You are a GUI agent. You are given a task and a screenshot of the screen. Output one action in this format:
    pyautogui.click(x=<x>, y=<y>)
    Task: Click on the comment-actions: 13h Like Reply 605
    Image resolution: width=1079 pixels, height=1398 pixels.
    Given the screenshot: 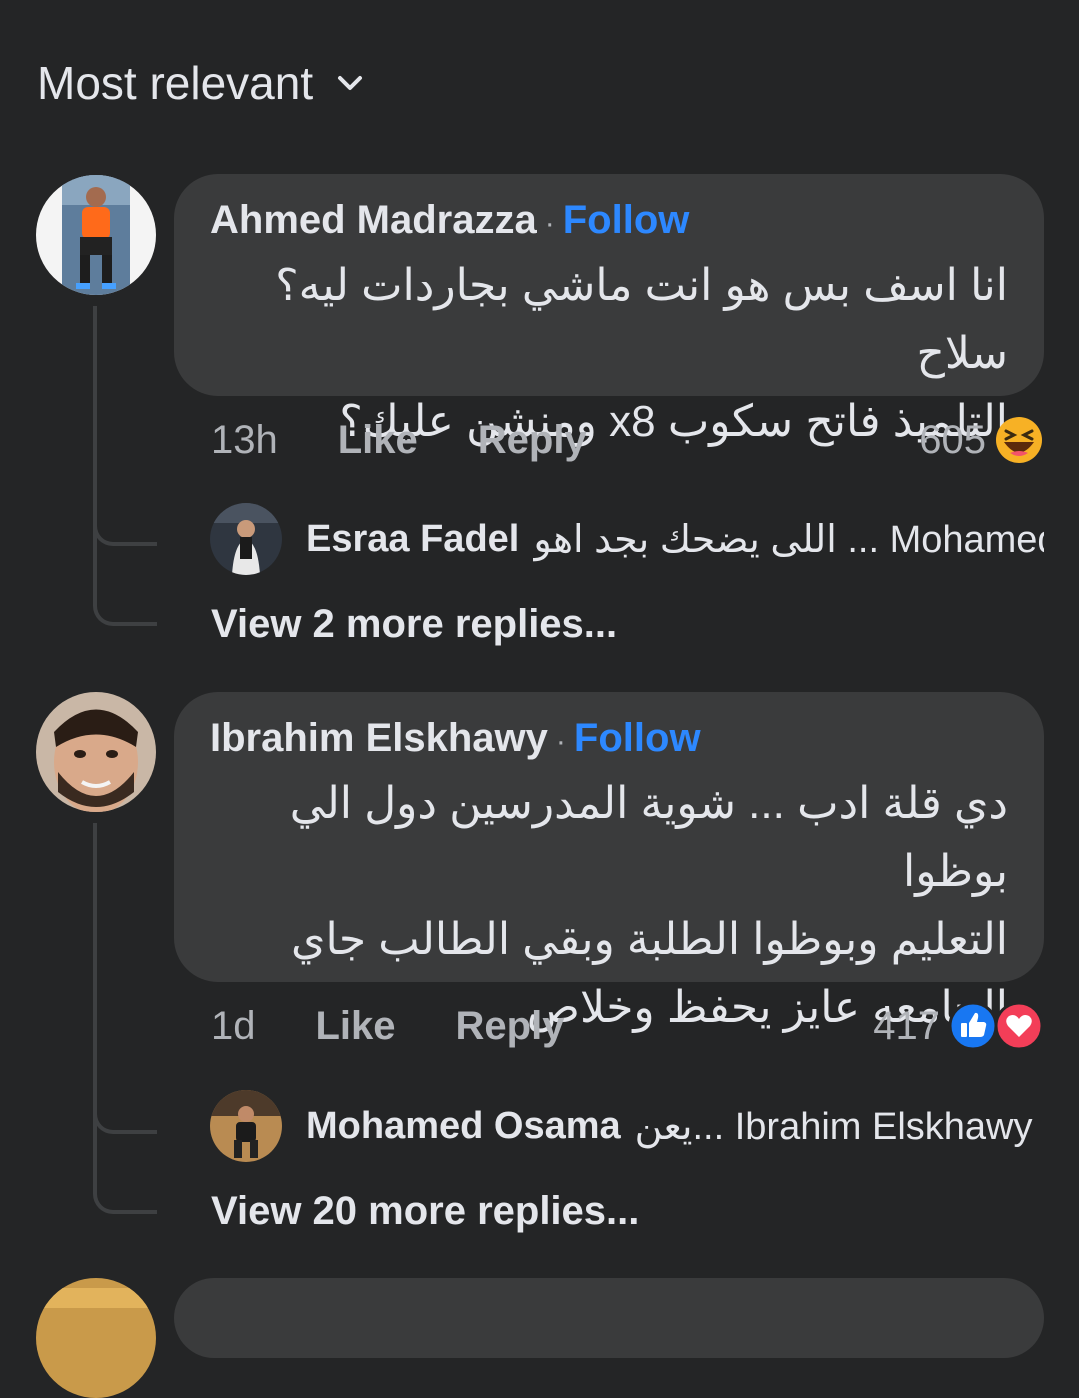 What is the action you would take?
    pyautogui.click(x=627, y=440)
    